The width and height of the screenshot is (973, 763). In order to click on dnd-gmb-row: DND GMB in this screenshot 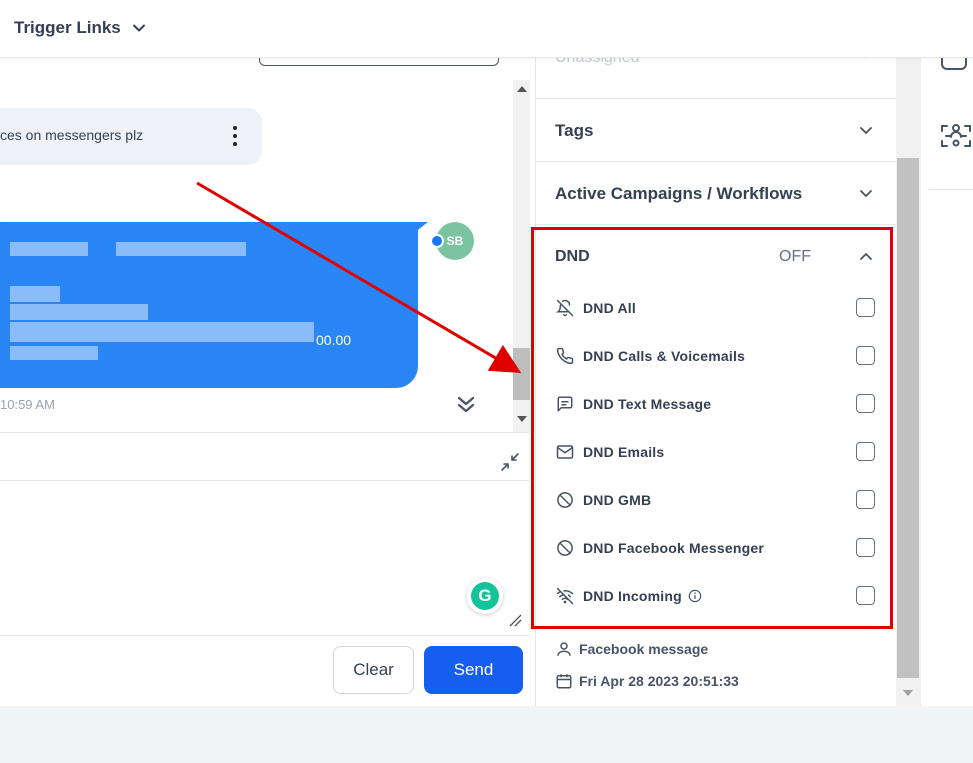, I will do `click(715, 500)`.